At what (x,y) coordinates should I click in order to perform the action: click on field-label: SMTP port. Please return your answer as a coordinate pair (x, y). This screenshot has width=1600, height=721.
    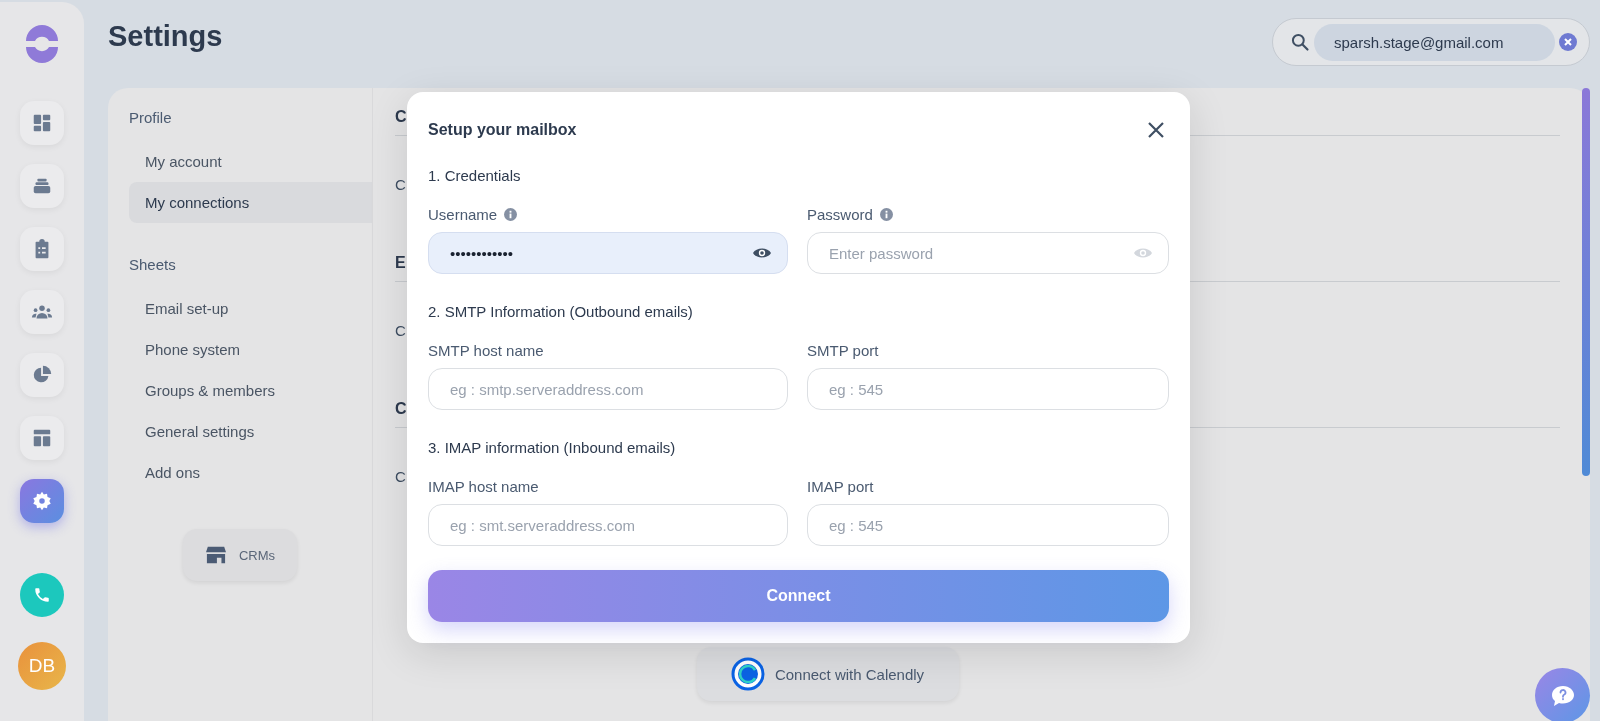
    Looking at the image, I should click on (843, 350).